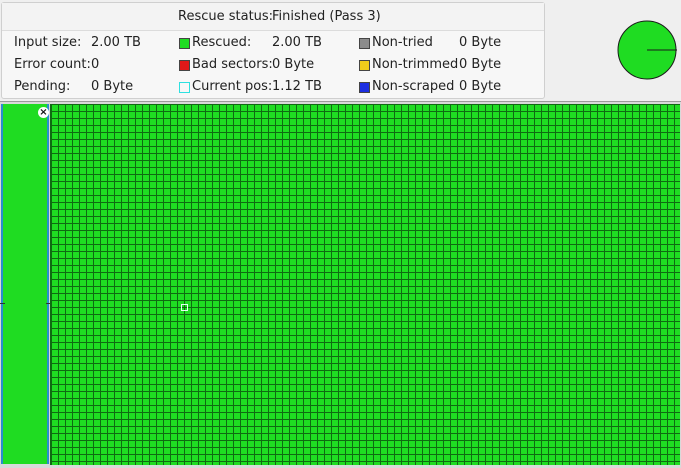  What do you see at coordinates (232, 64) in the screenshot?
I see `bad-sectors-label: Bad sectors:` at bounding box center [232, 64].